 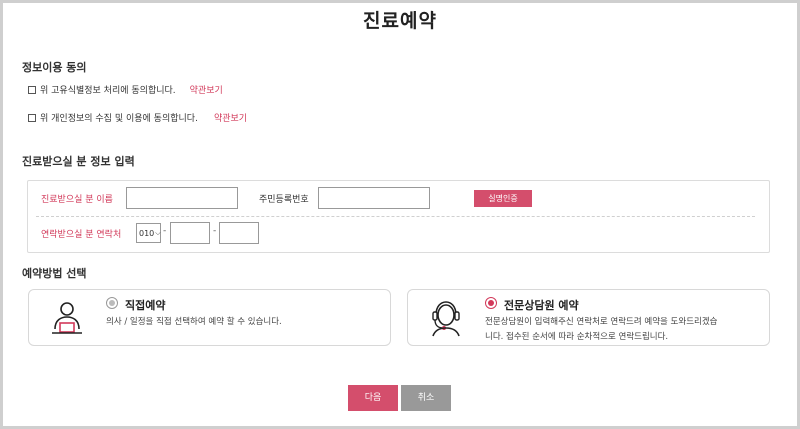 I want to click on patient-info-heading: 진료받으실 분 정보 입력, so click(x=78, y=161).